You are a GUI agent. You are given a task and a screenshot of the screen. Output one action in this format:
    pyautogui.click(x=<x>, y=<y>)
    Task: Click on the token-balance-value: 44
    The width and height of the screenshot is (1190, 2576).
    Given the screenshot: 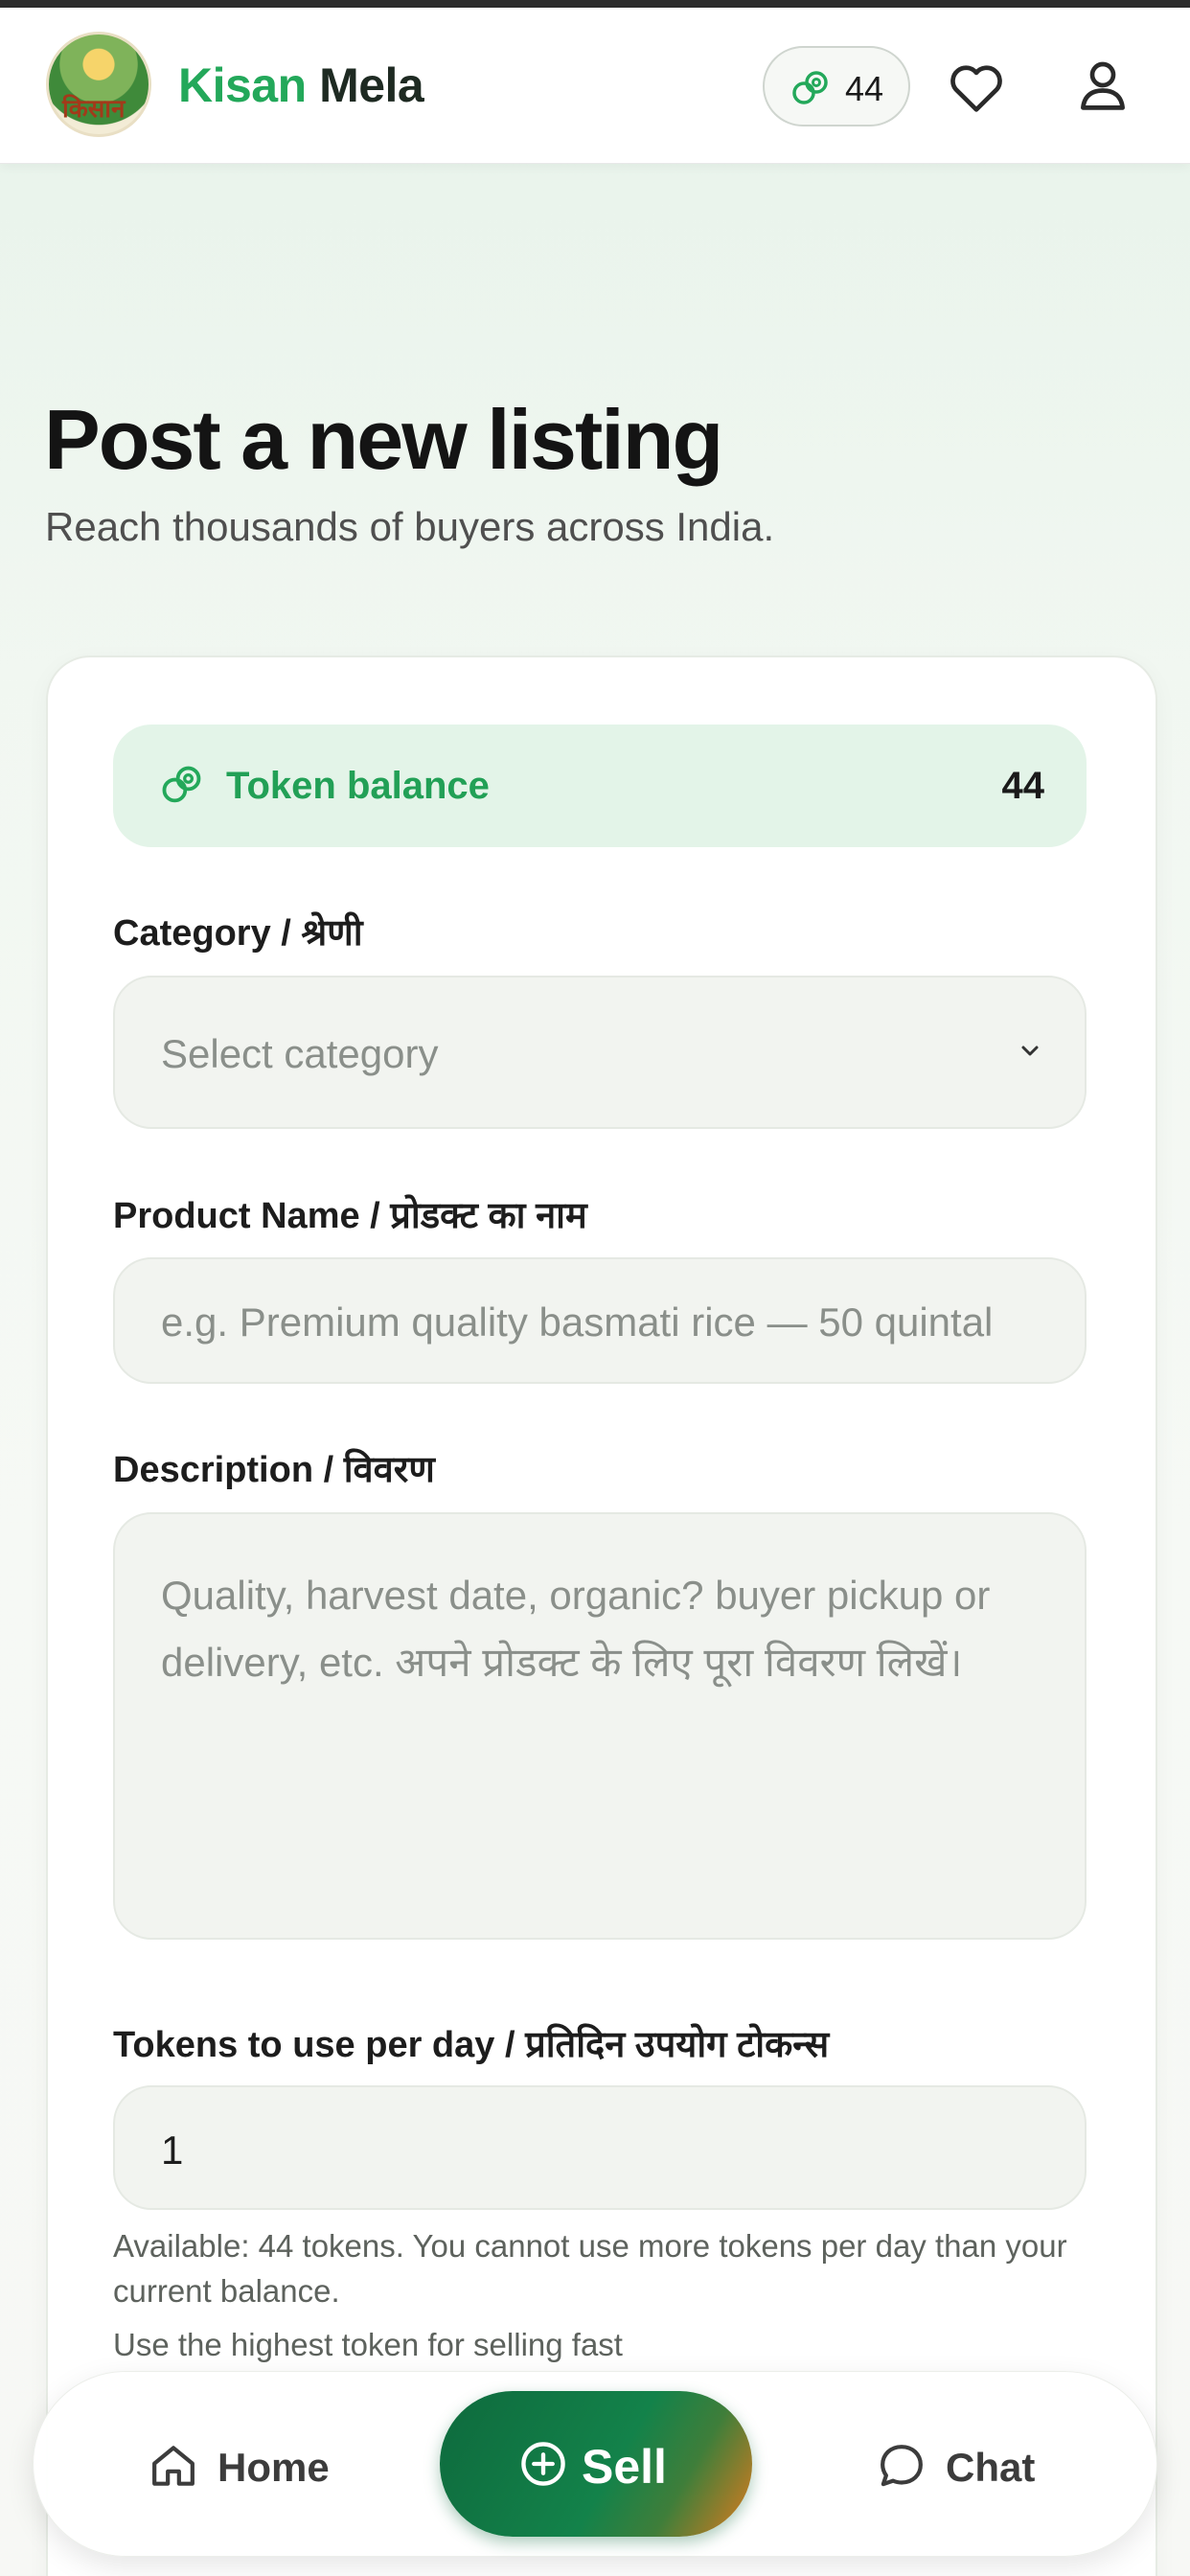 What is the action you would take?
    pyautogui.click(x=1023, y=786)
    